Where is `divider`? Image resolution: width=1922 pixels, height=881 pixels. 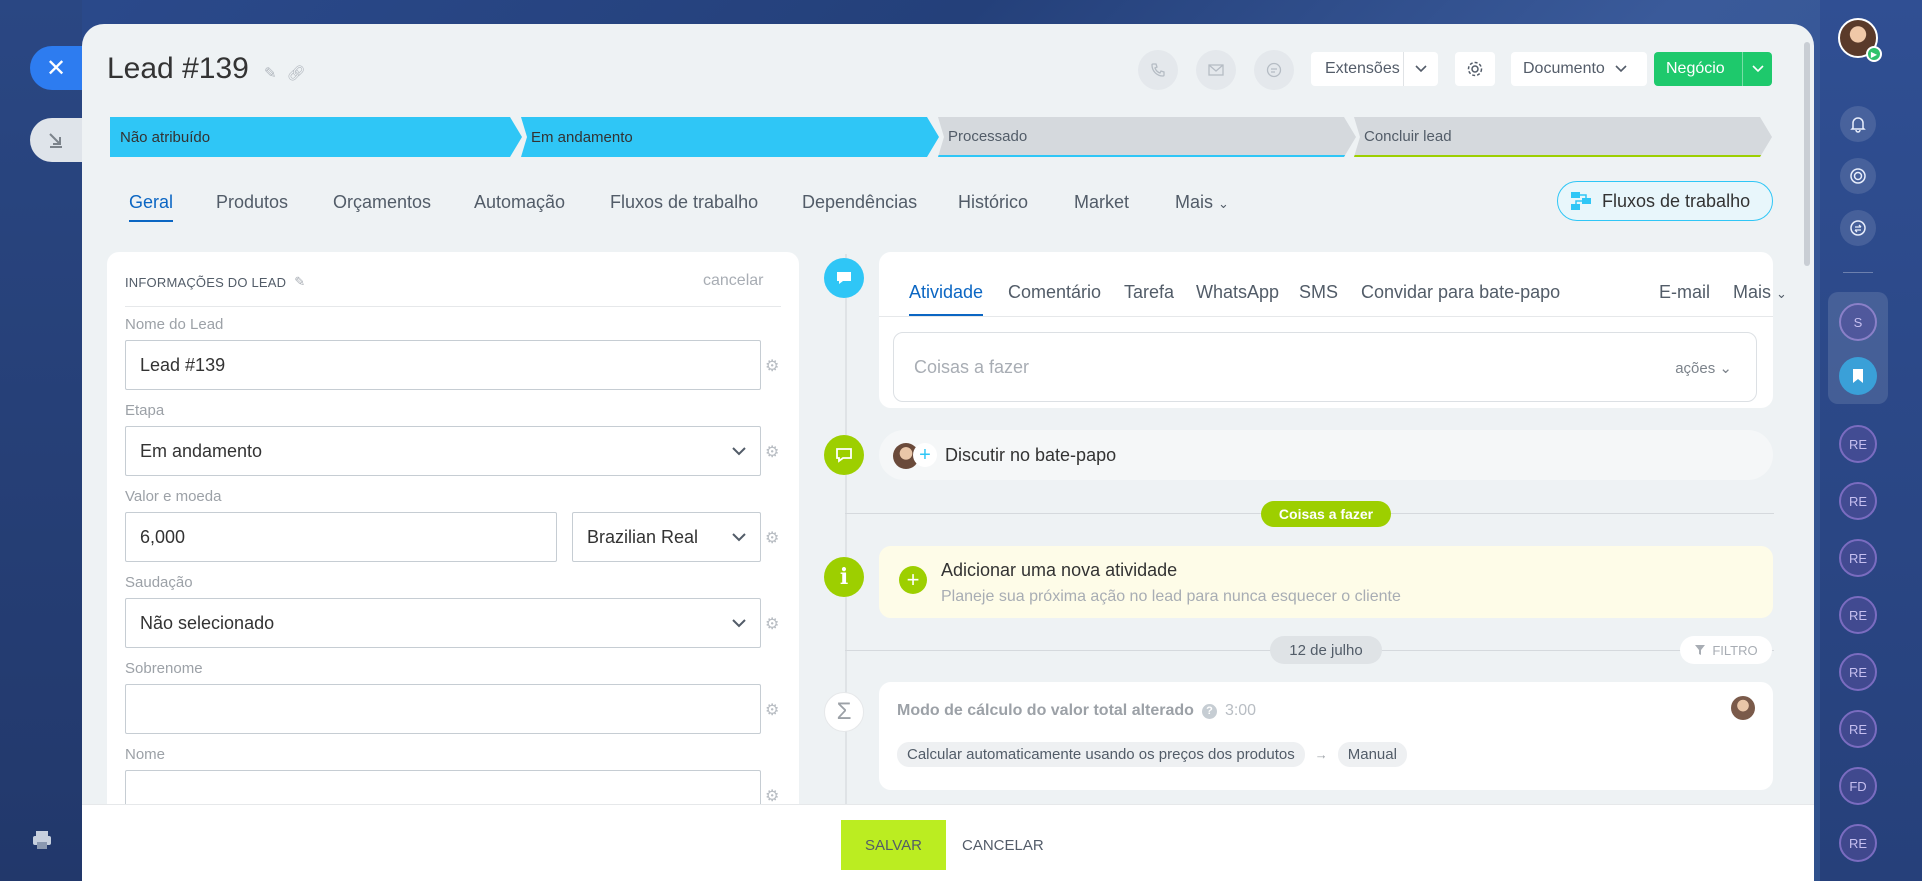 divider is located at coordinates (453, 306).